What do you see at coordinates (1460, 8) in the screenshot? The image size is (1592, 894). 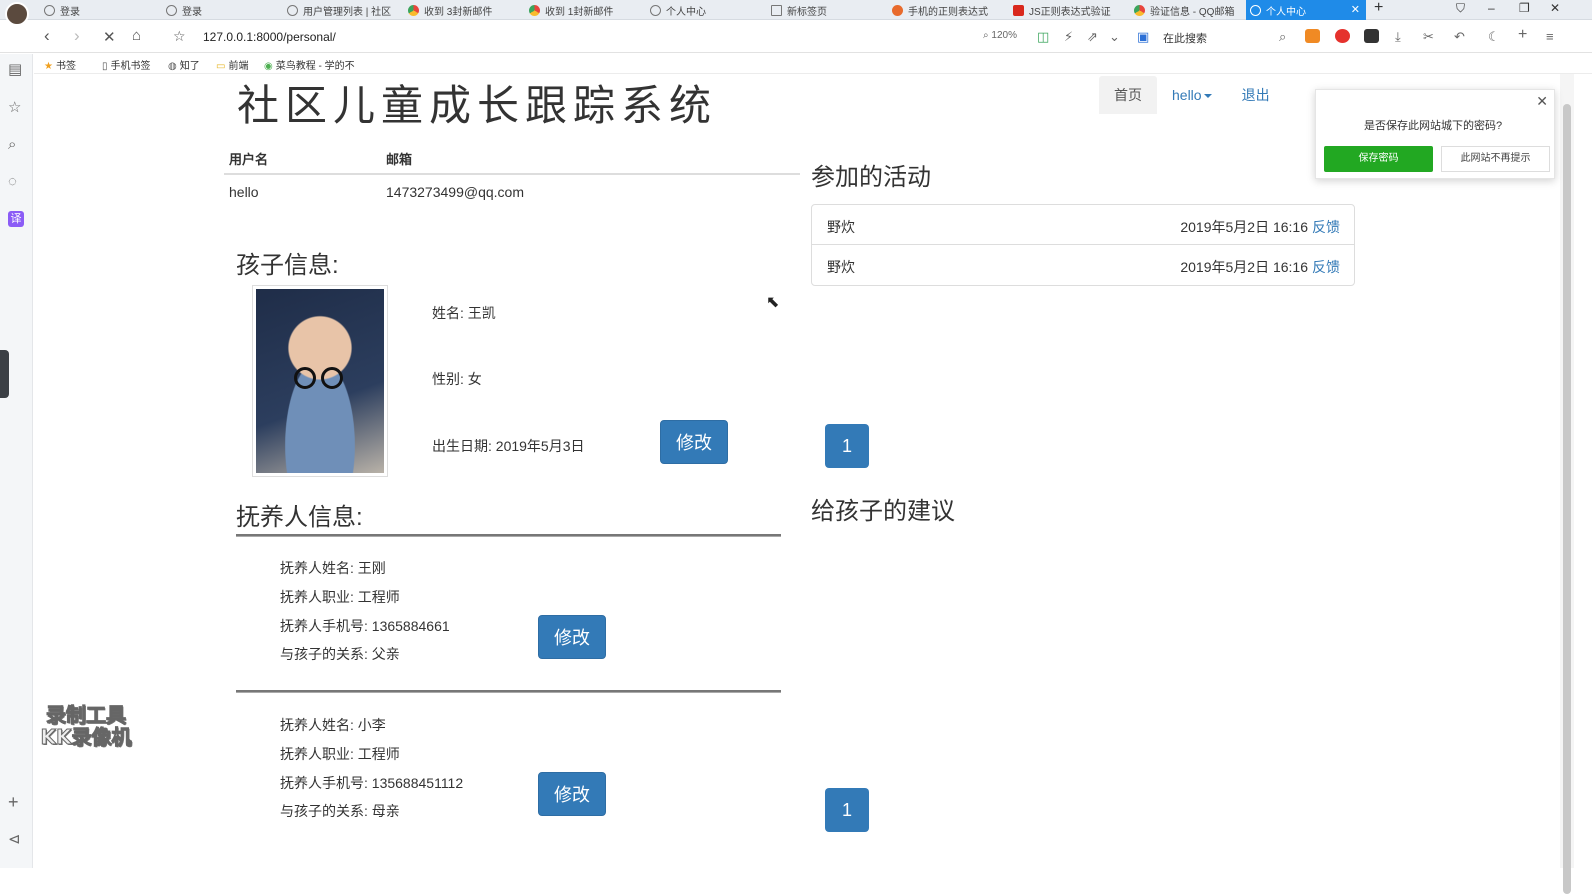 I see `shirt-icon: ⛉` at bounding box center [1460, 8].